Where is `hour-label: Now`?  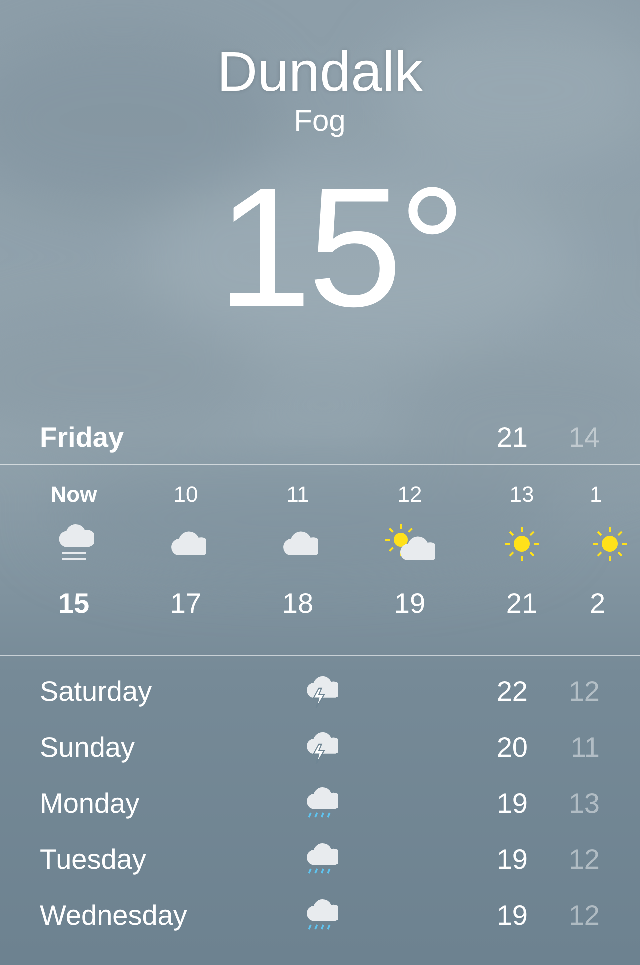
hour-label: Now is located at coordinates (74, 495).